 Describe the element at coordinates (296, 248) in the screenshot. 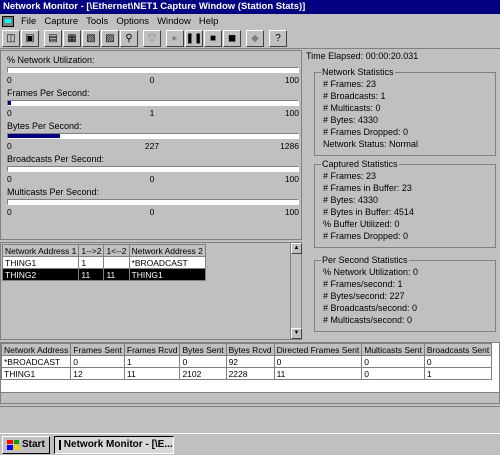

I see `scroll-up-icon: ▲` at that location.